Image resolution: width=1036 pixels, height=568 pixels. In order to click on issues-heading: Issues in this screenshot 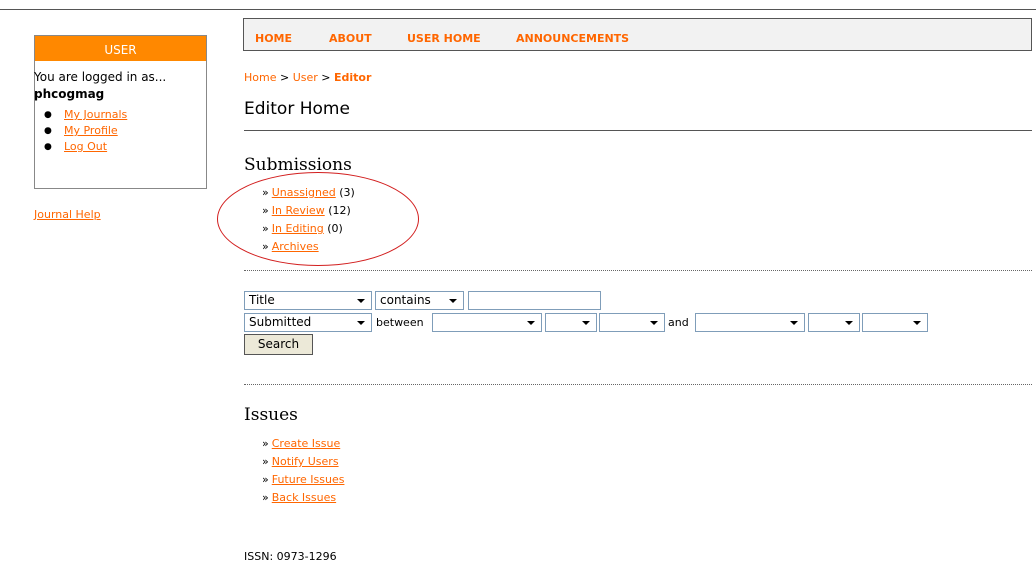, I will do `click(271, 415)`.